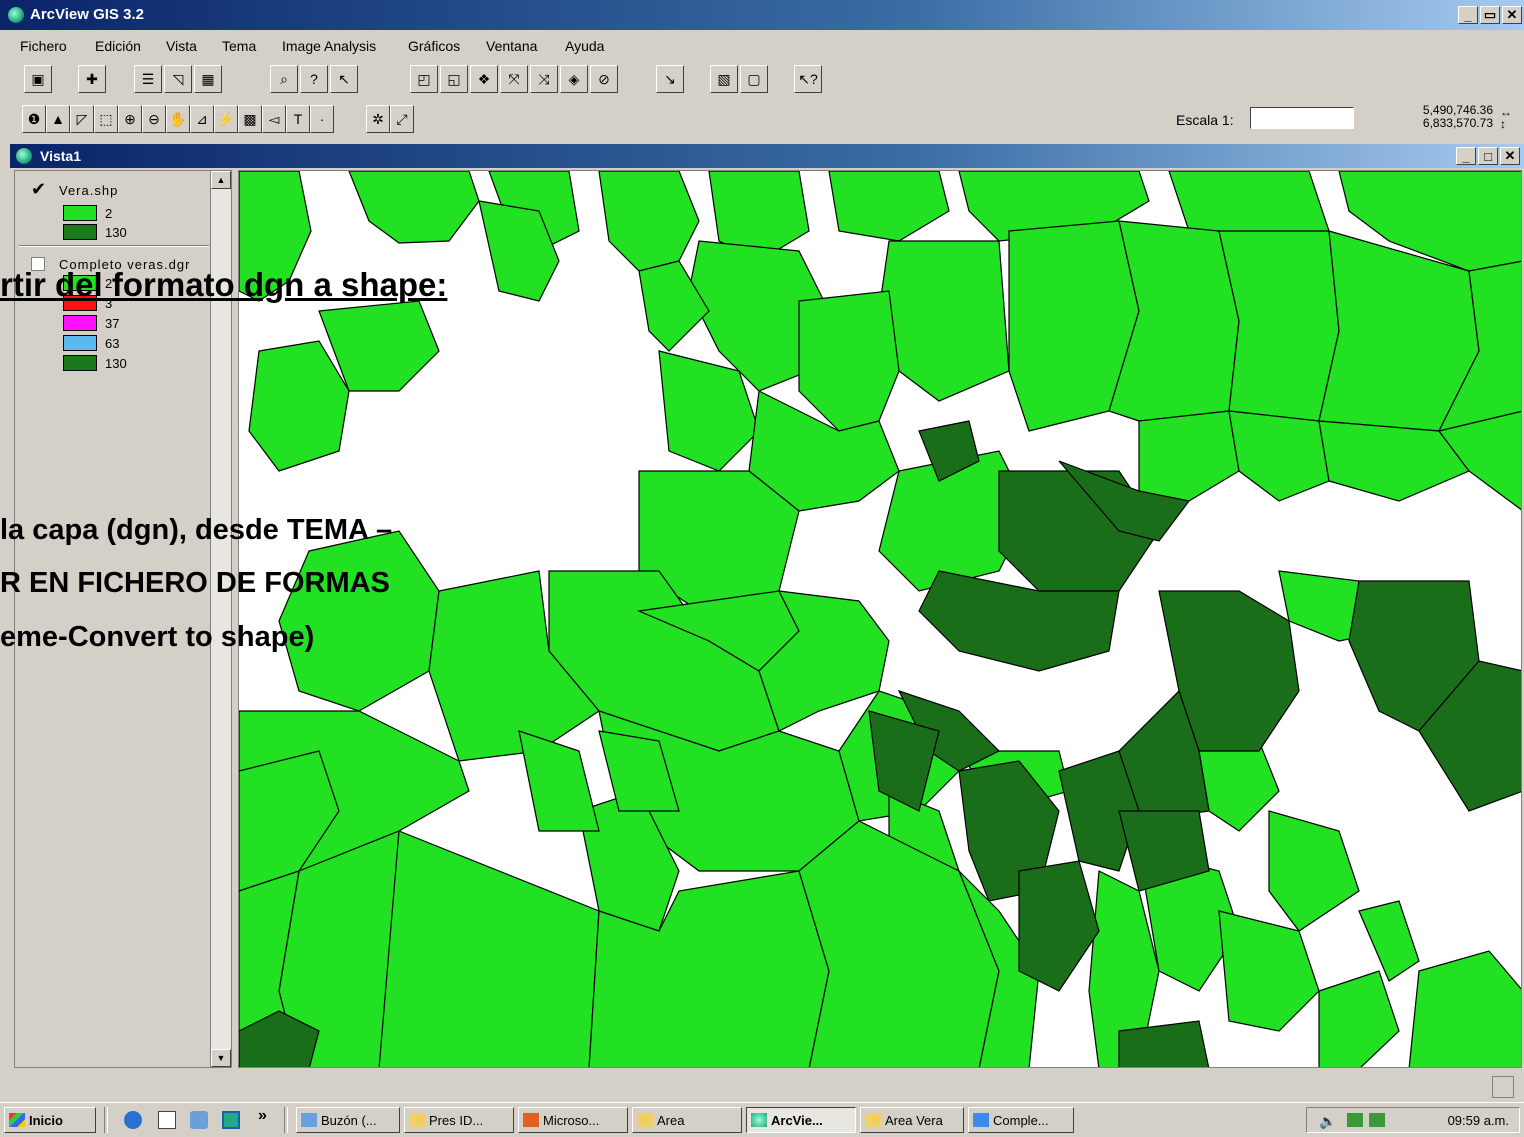 The height and width of the screenshot is (1137, 1524). Describe the element at coordinates (82, 119) in the screenshot. I see `vertex-edit-icon: ◸` at that location.